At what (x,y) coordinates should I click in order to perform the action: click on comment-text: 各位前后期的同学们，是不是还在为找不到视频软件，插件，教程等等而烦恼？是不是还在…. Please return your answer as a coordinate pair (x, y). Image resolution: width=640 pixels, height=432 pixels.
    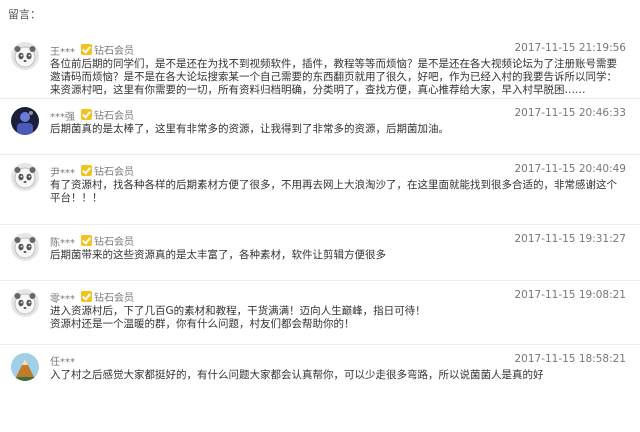
    Looking at the image, I should click on (333, 77).